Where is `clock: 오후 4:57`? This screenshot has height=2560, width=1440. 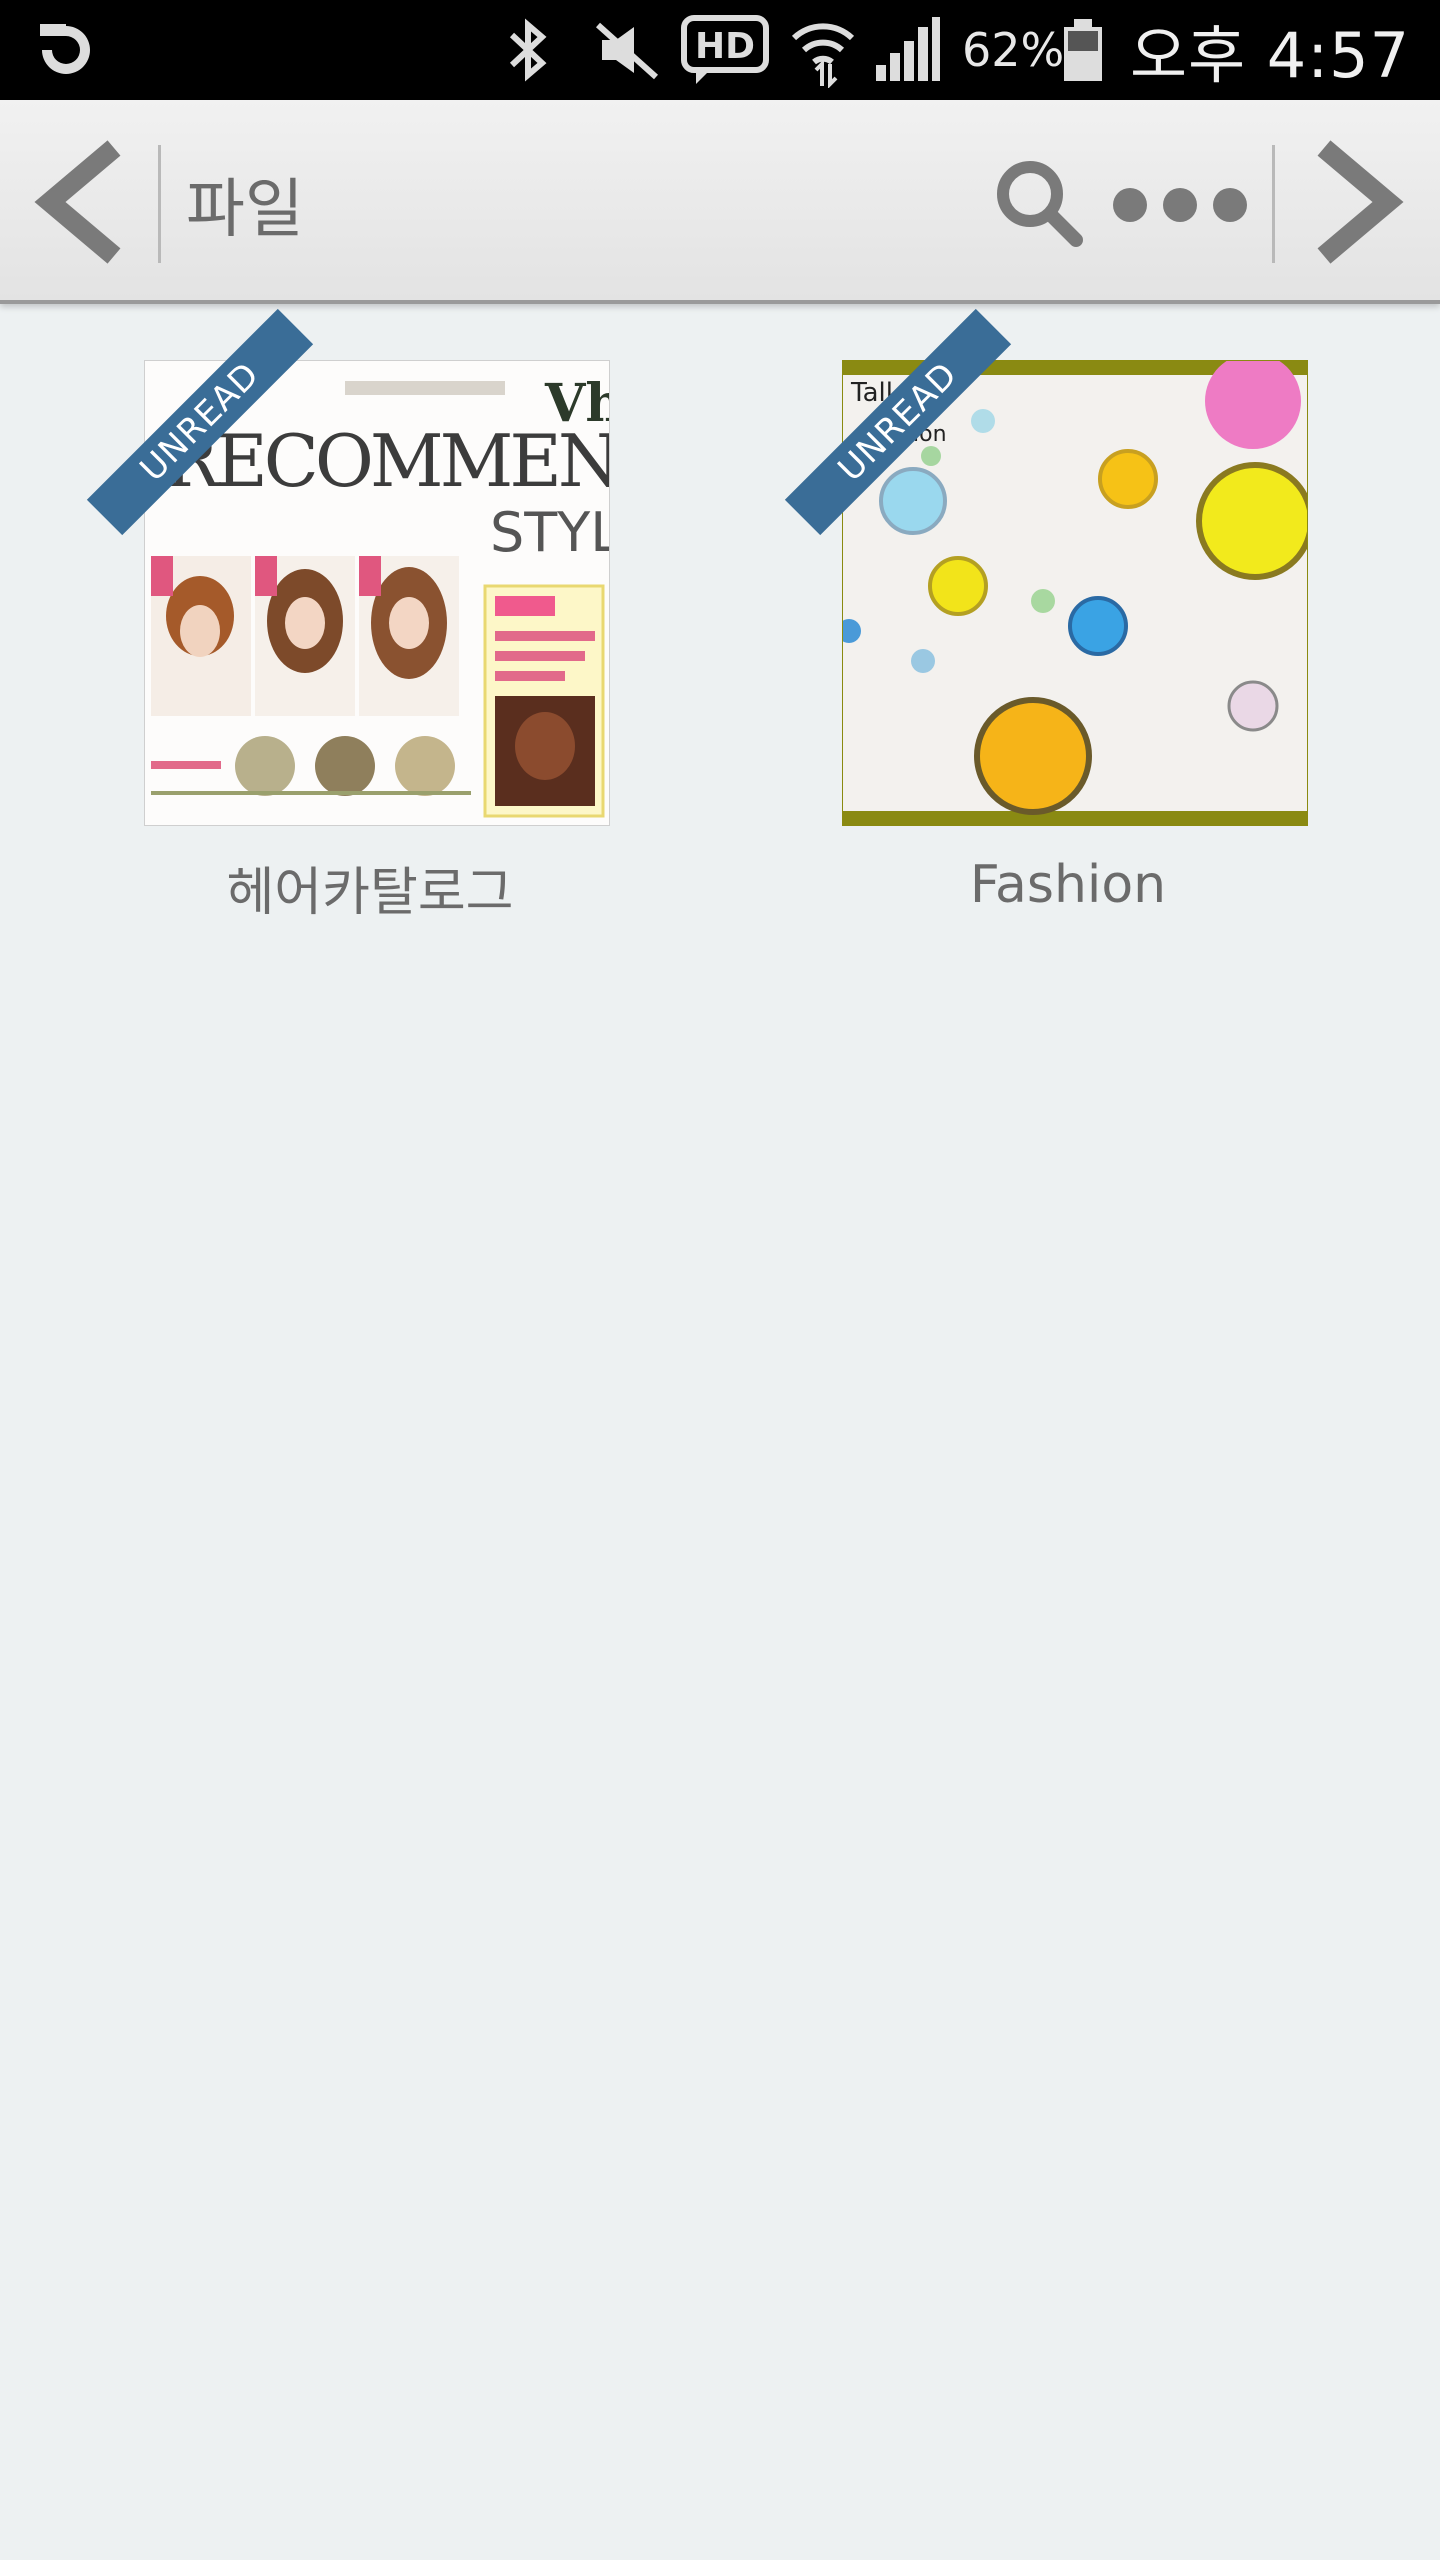
clock: 오후 4:57 is located at coordinates (1270, 55).